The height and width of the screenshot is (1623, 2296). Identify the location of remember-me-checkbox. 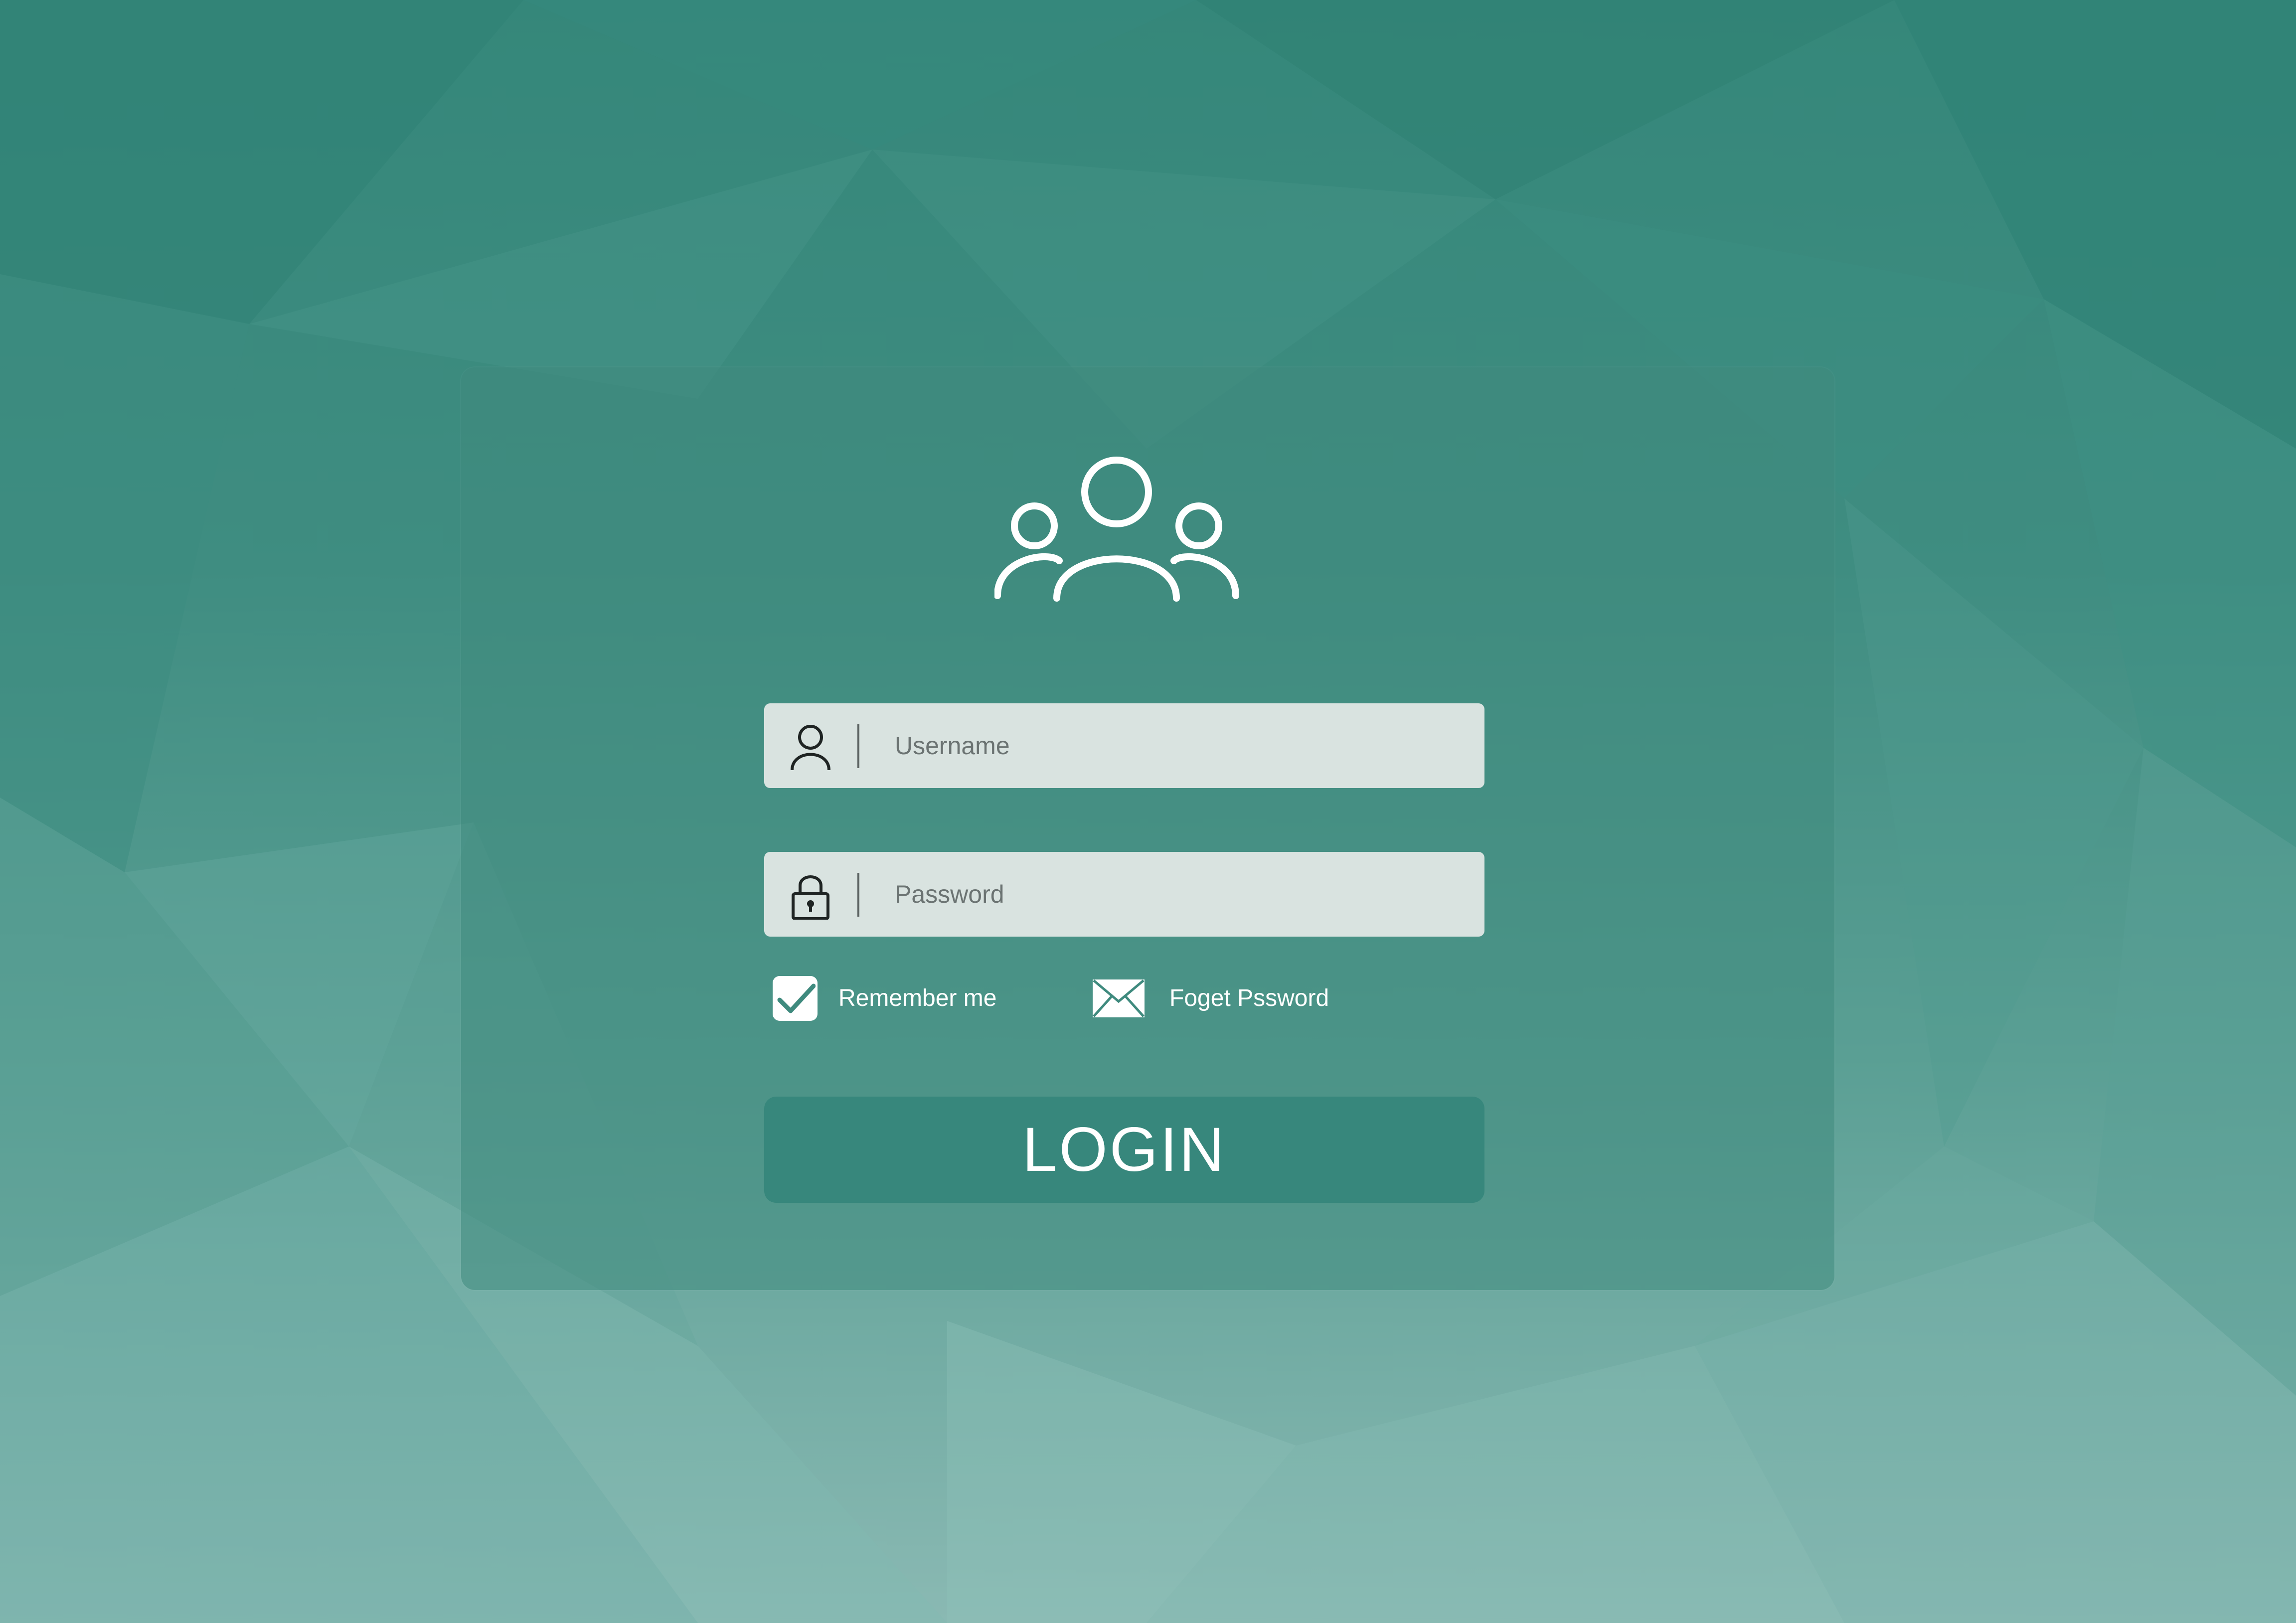
(795, 998).